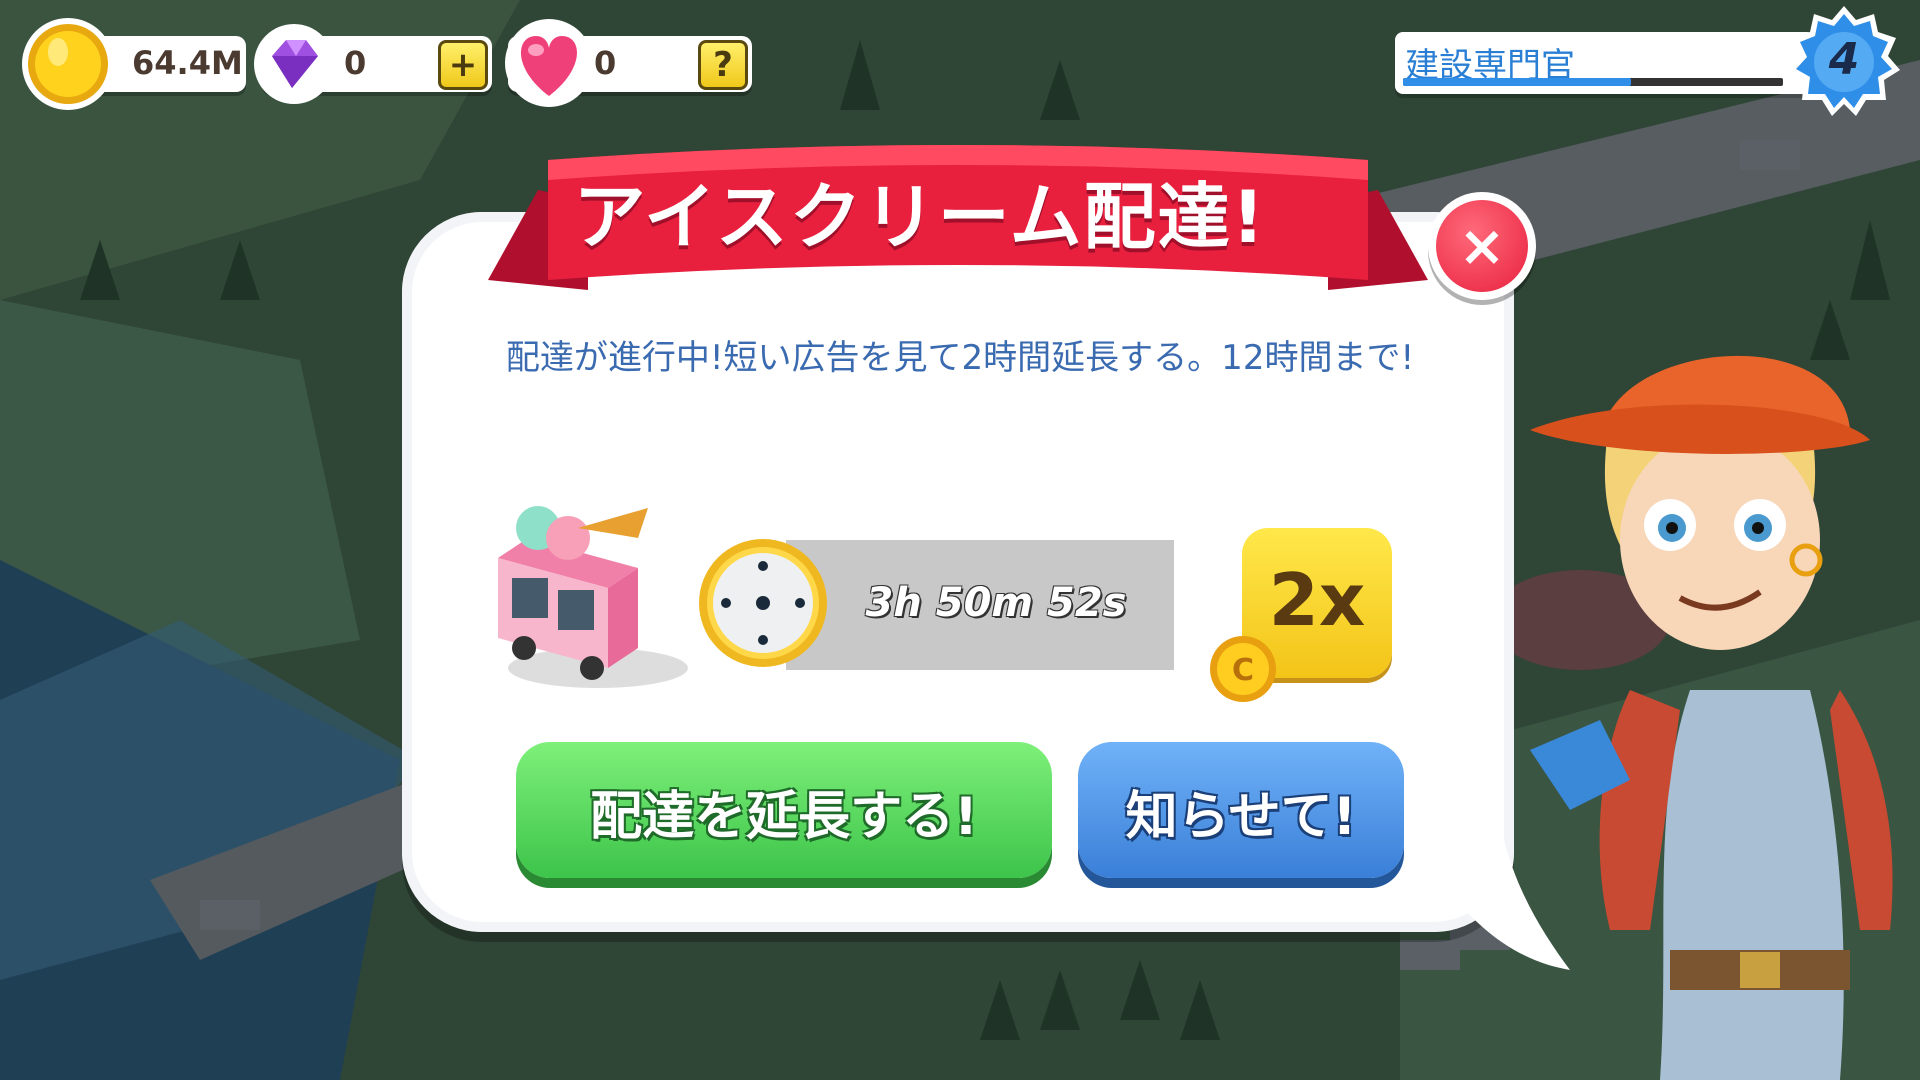 The width and height of the screenshot is (1920, 1080). What do you see at coordinates (1317, 600) in the screenshot?
I see `bonus-value: 2x` at bounding box center [1317, 600].